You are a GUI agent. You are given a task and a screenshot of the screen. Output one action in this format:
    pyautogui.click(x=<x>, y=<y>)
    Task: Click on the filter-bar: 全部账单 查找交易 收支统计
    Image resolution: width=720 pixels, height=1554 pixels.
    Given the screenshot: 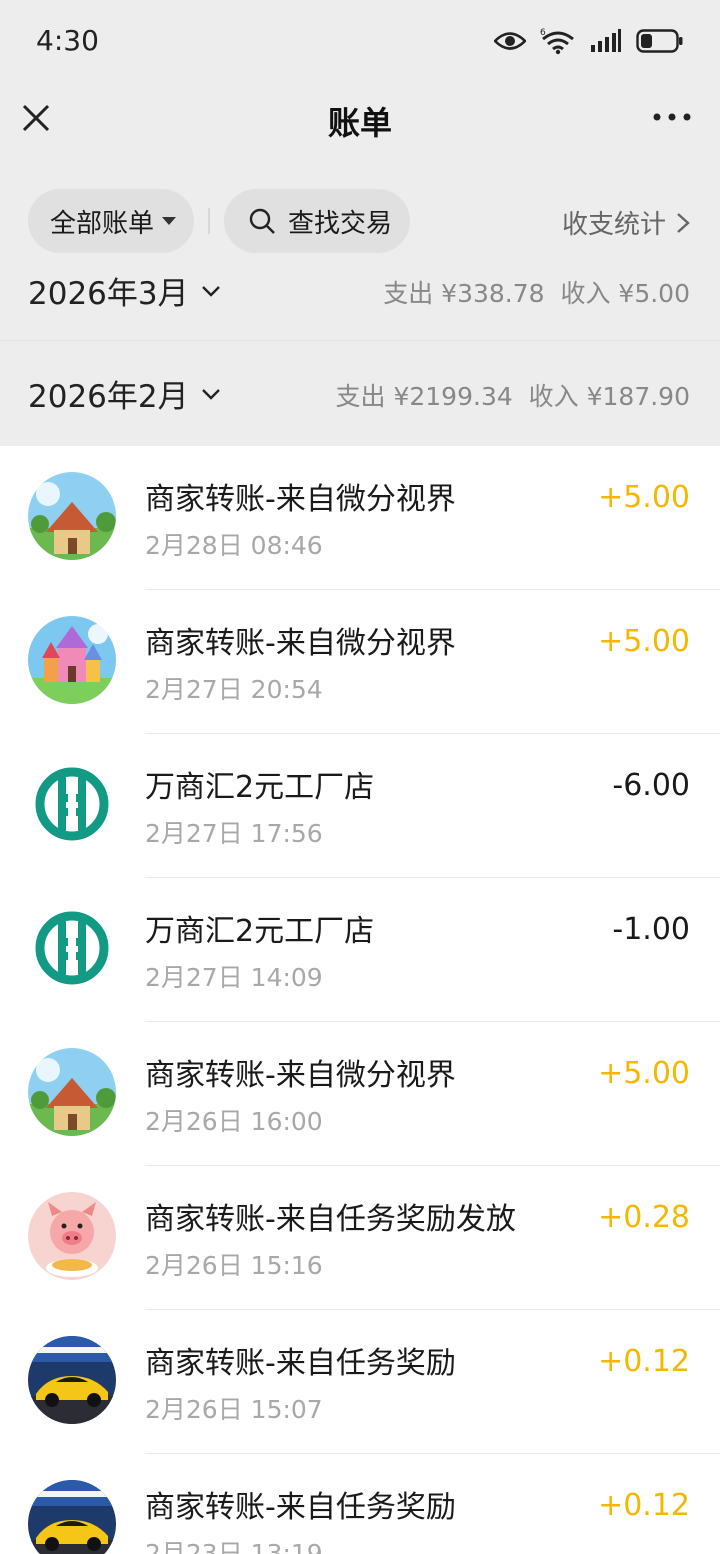 What is the action you would take?
    pyautogui.click(x=360, y=215)
    